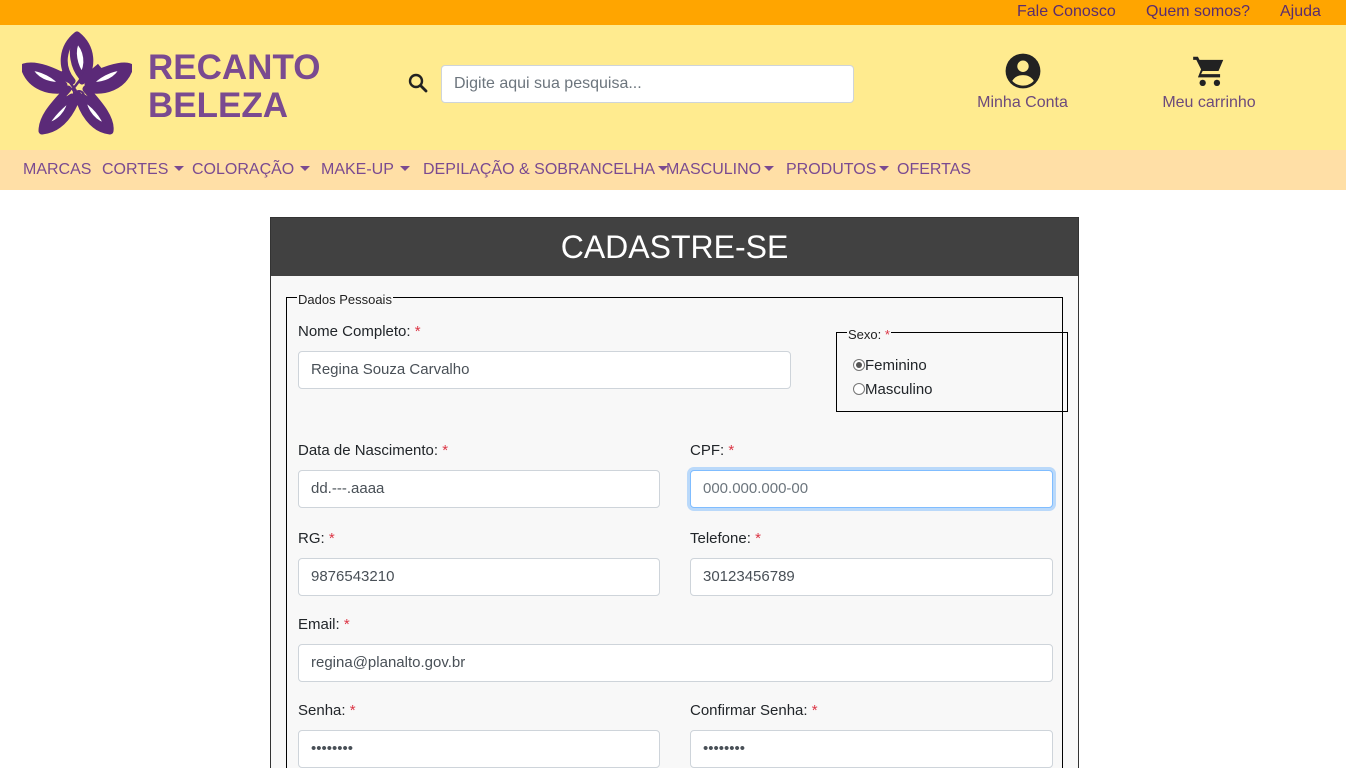 This screenshot has width=1346, height=768. Describe the element at coordinates (316, 538) in the screenshot. I see `rg-label: RG: *` at that location.